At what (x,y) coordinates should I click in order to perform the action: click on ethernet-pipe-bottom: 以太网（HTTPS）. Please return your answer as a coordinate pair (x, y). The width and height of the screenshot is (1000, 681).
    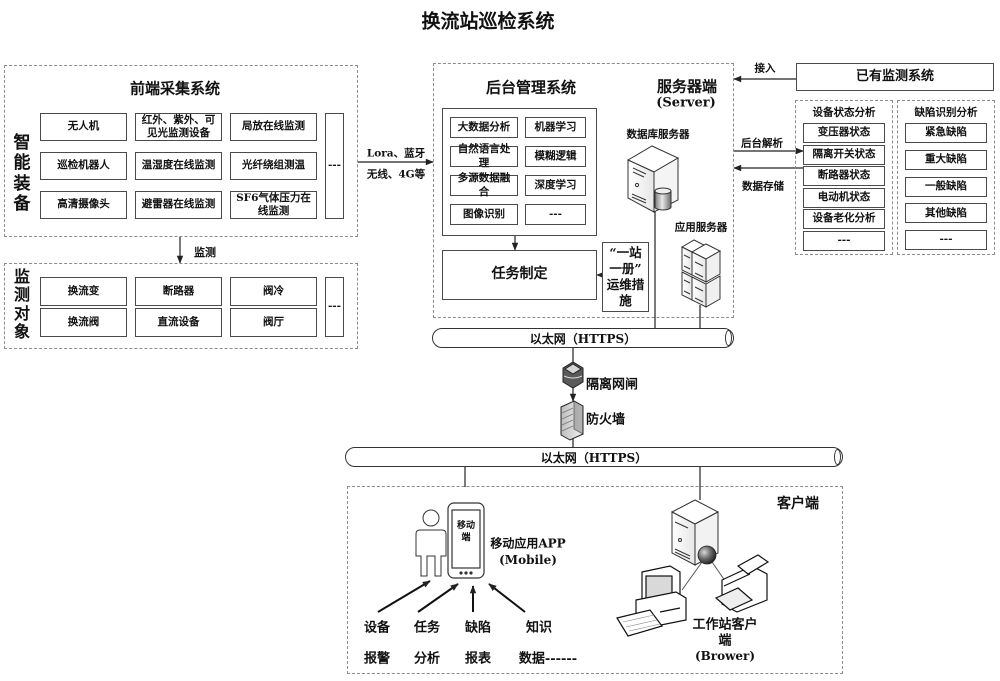
    Looking at the image, I should click on (594, 457).